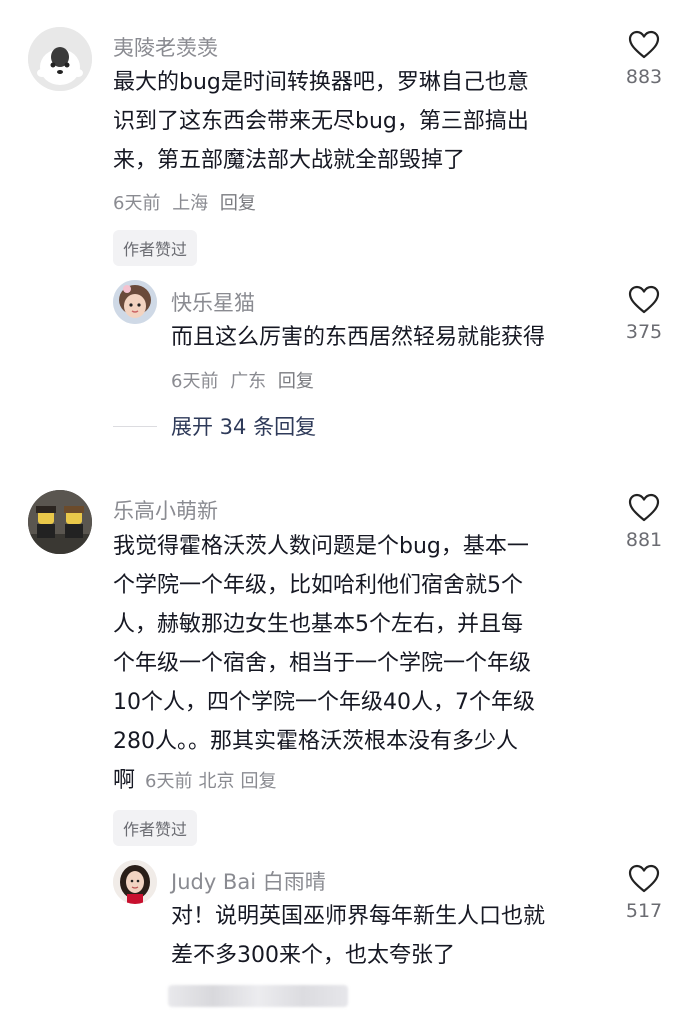  I want to click on comment-text: 对！说明英国巫师界每年新生人口也就 差不多300来个，也太夸张了, so click(358, 936).